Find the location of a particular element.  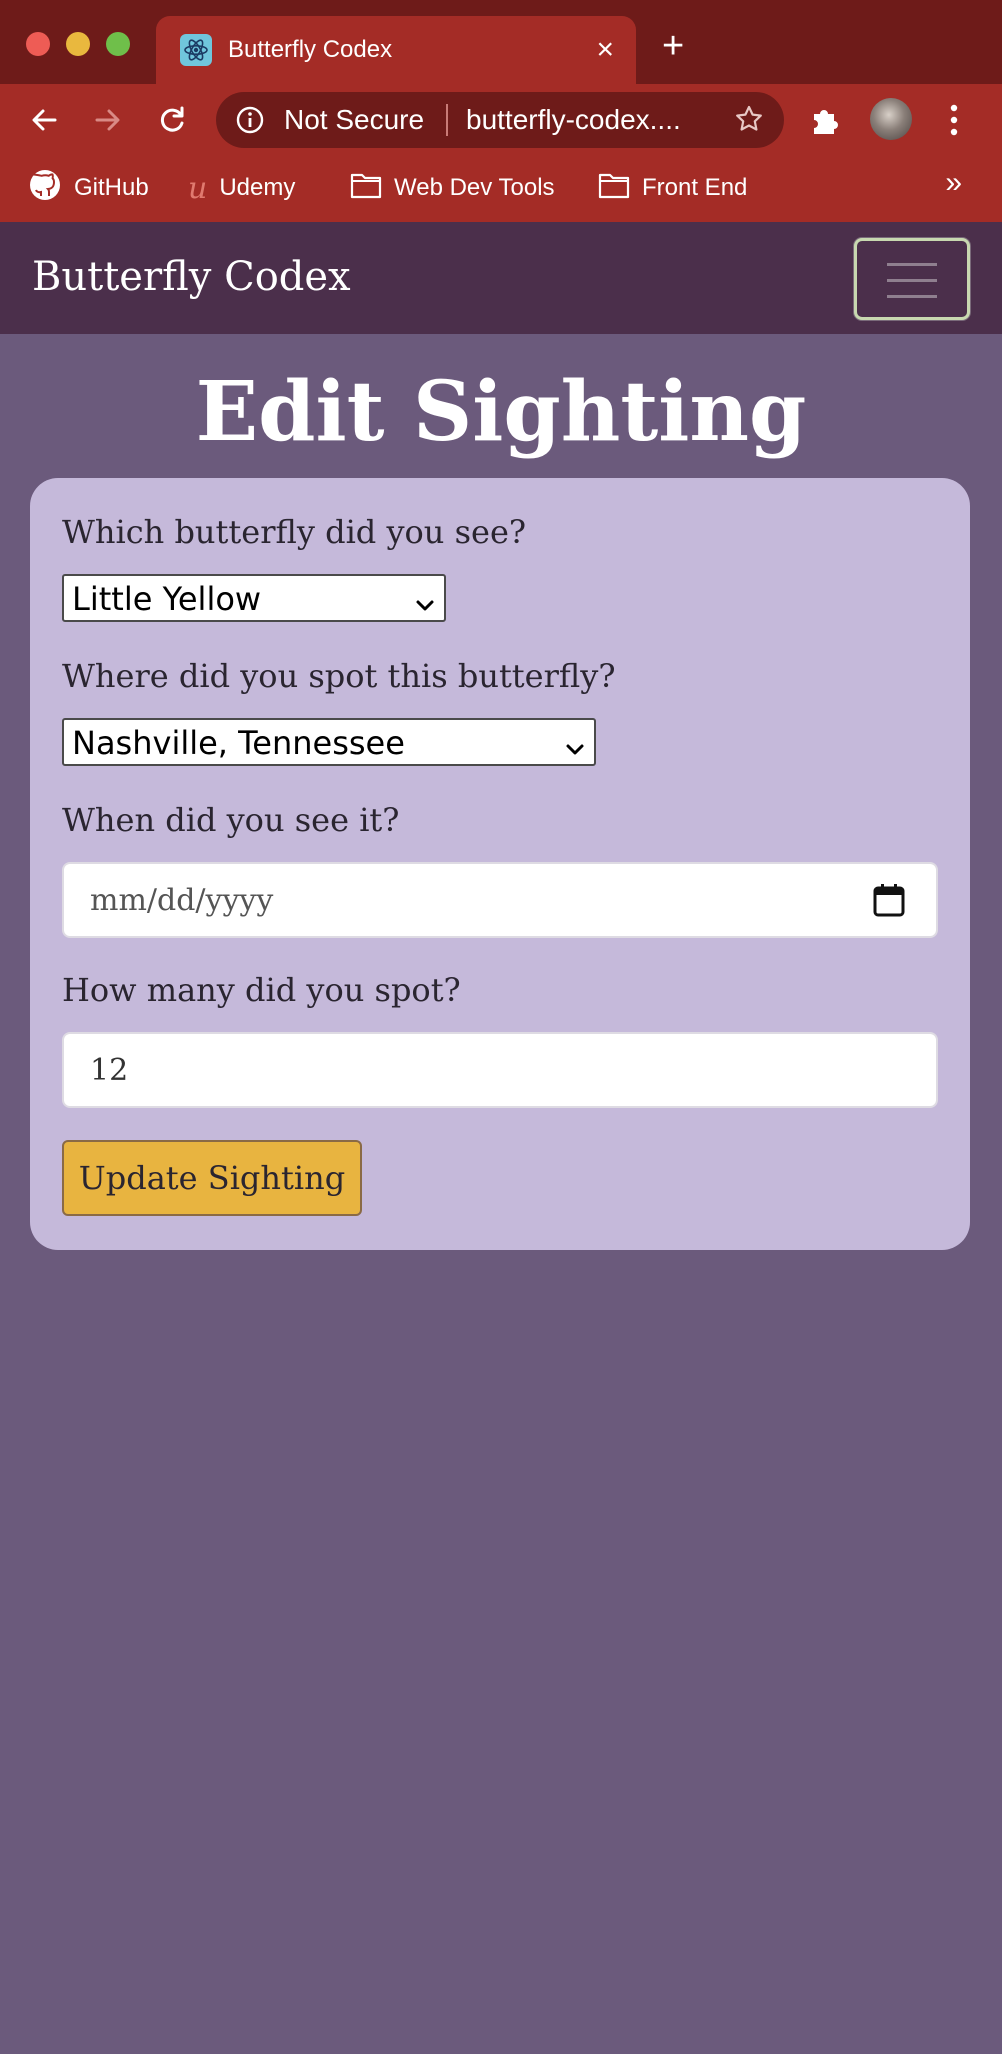

maximize-window-button is located at coordinates (118, 44).